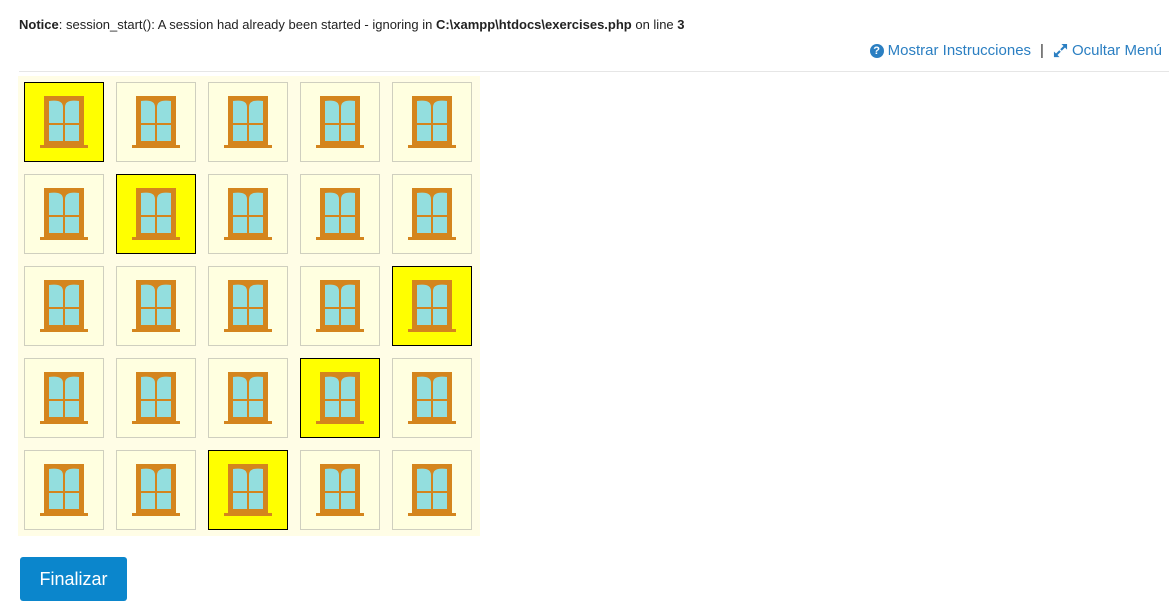 The width and height of the screenshot is (1169, 612). Describe the element at coordinates (959, 50) in the screenshot. I see `show-instructions-label: Mostrar Instrucciones` at that location.